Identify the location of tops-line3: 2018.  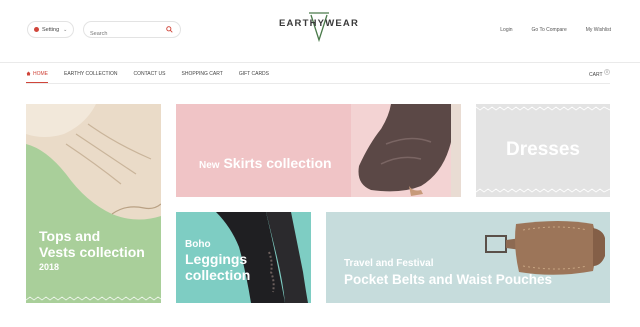
(49, 267).